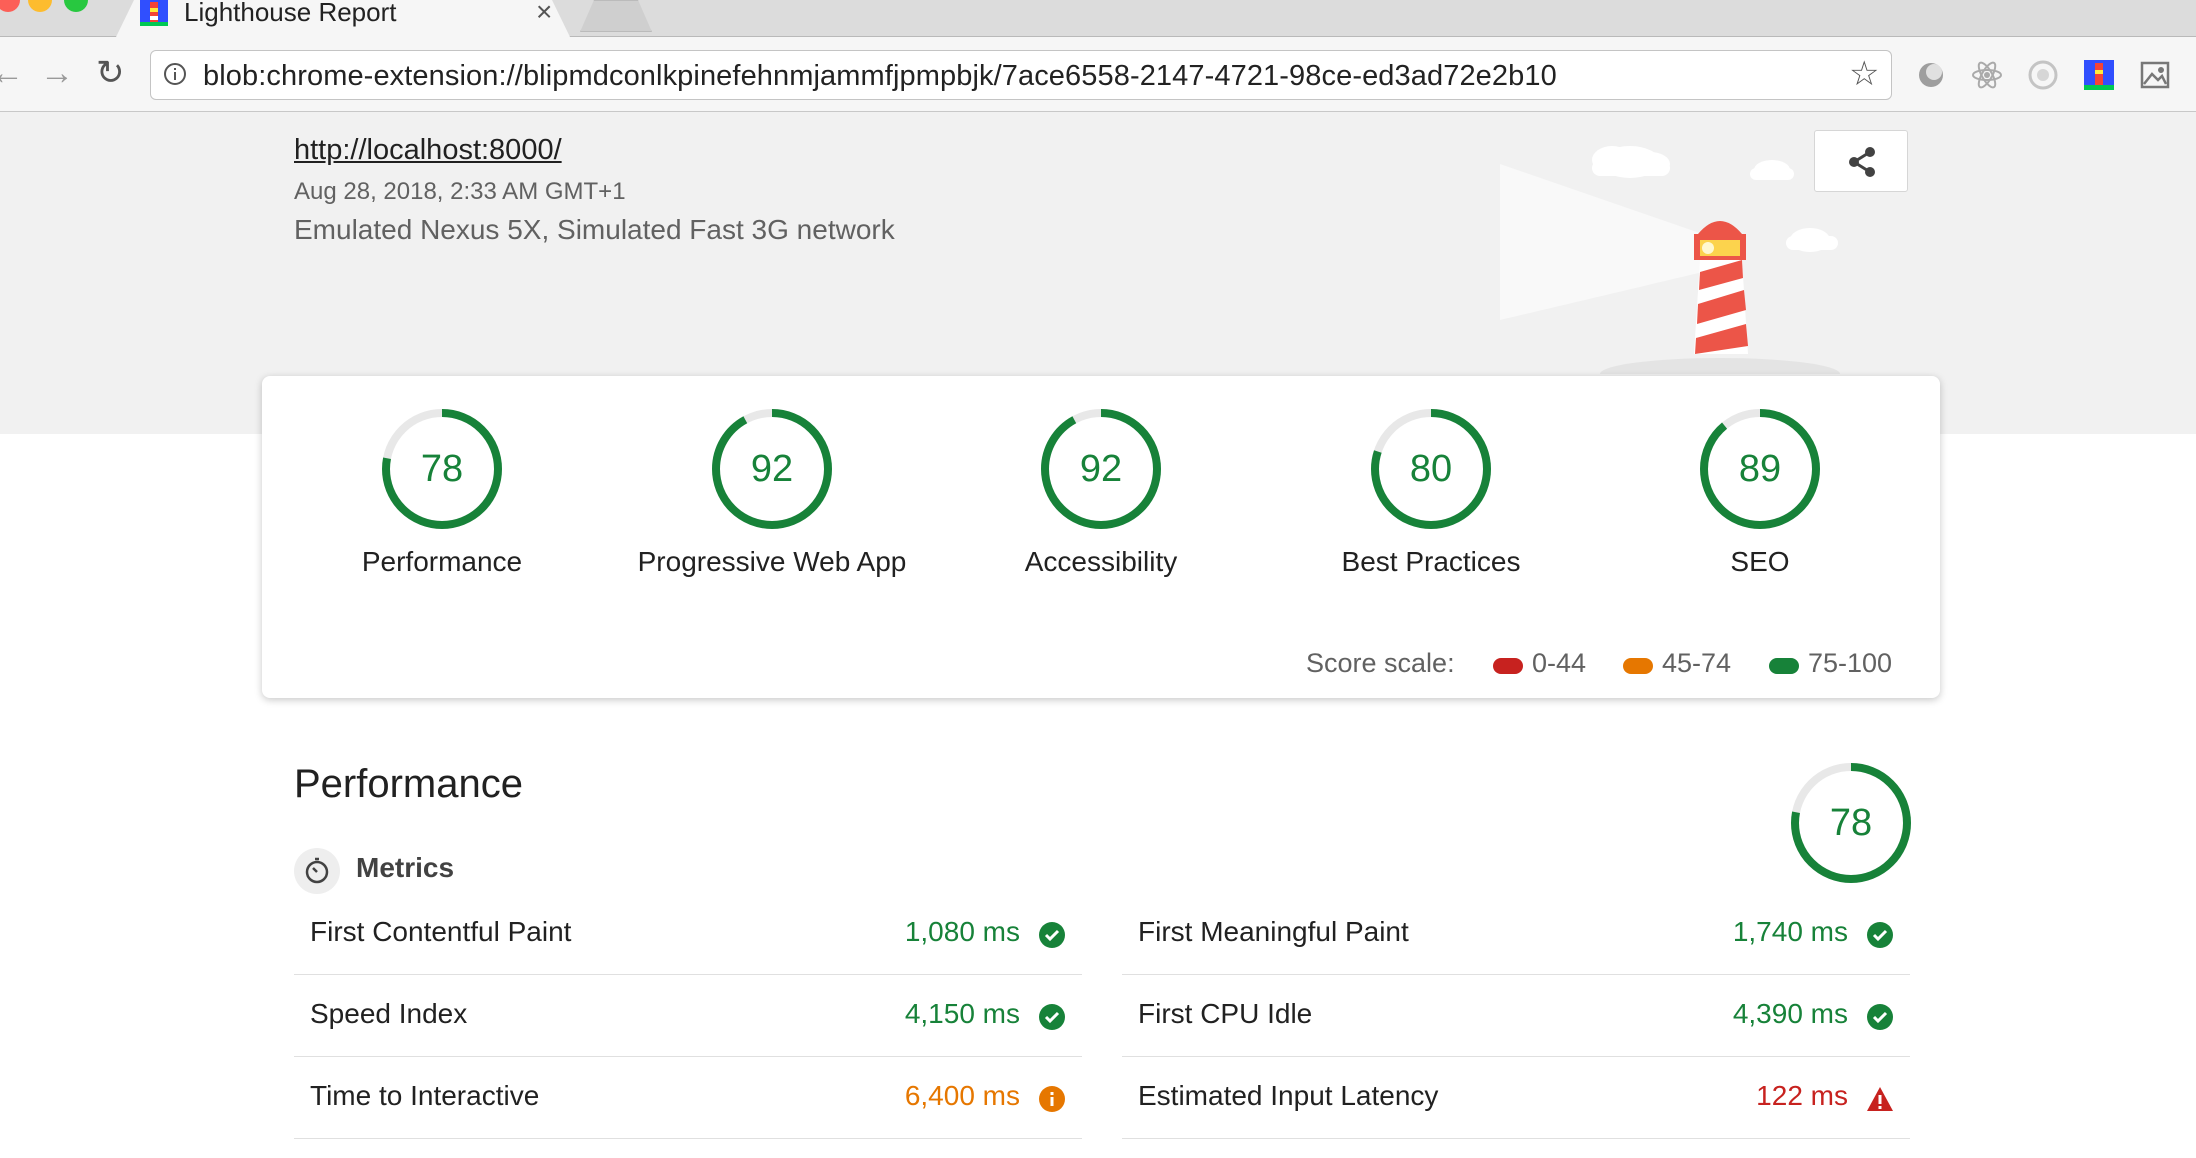 This screenshot has width=2196, height=1158. Describe the element at coordinates (442, 562) in the screenshot. I see `category-label-performance: Performance` at that location.